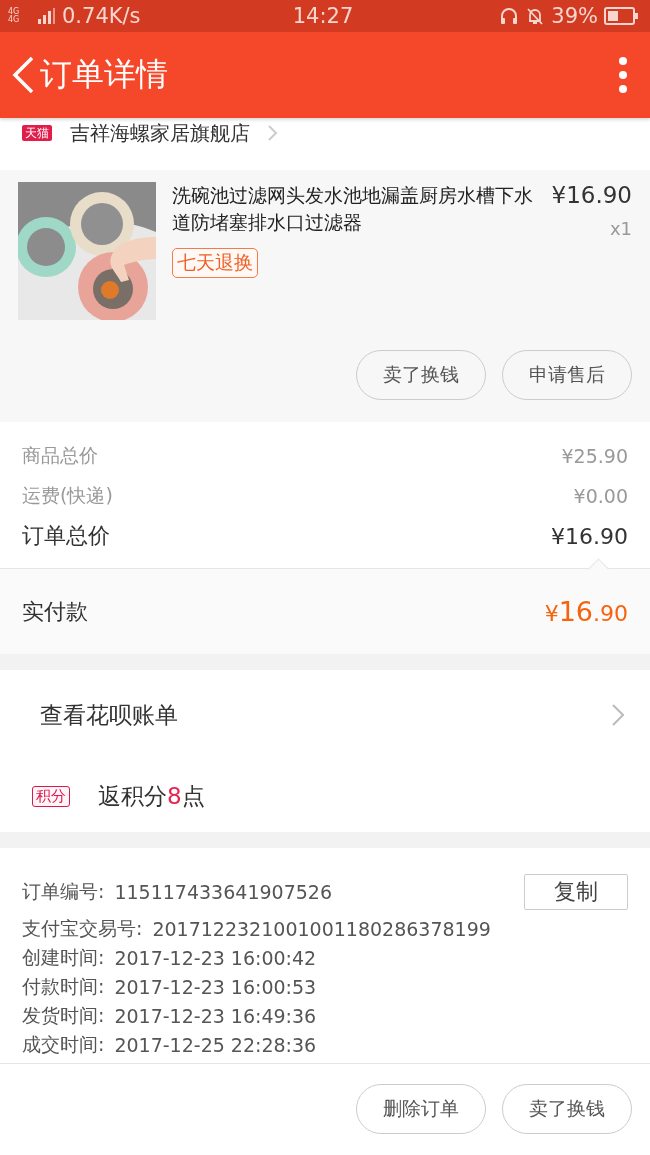 The image size is (650, 1155). I want to click on product-title: 洗碗池过滤网头发水池地漏盖厨房水槽下水道防堵塞排水口过滤器, so click(354, 209).